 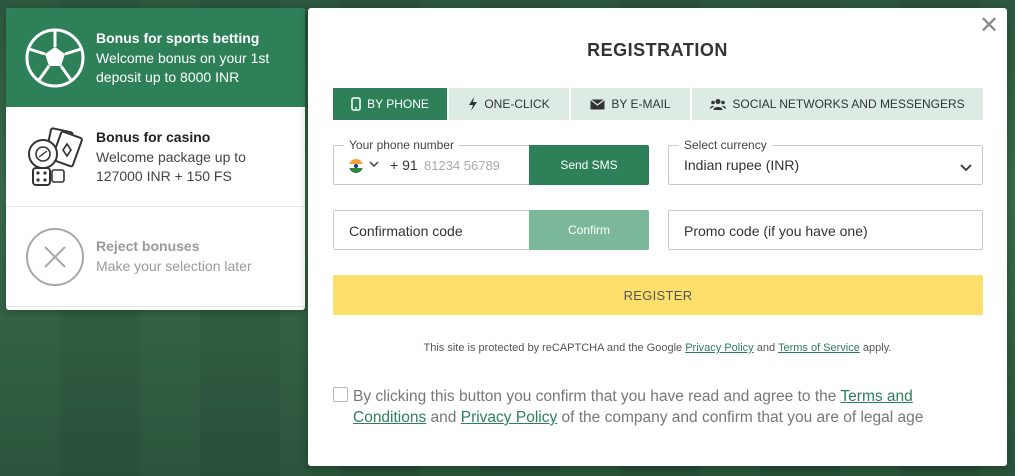 I want to click on confirm-button: Confirm, so click(x=589, y=230).